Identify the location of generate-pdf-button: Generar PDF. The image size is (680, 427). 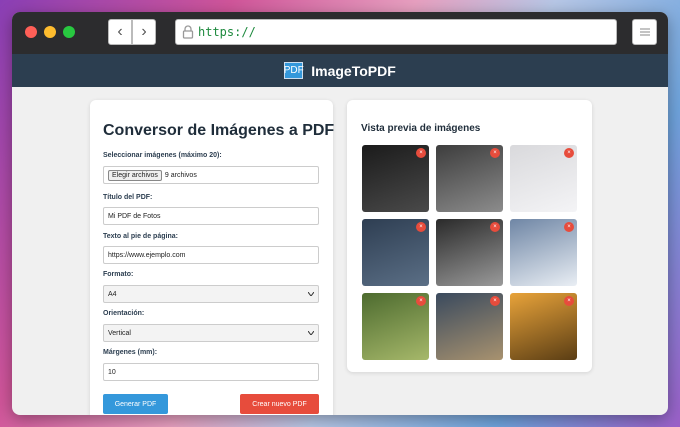
(135, 404).